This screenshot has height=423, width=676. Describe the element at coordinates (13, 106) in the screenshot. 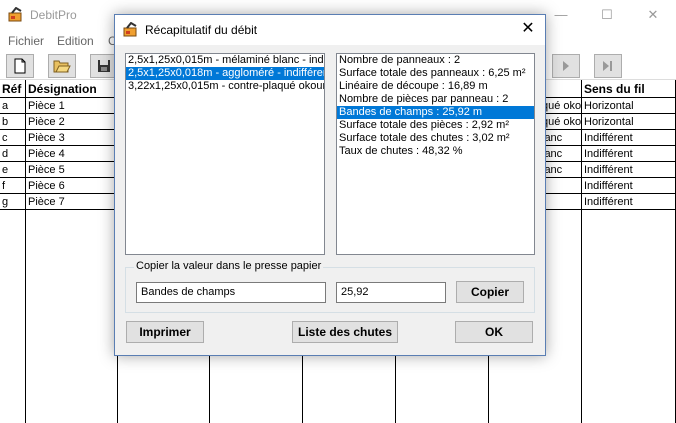

I see `cell-ref: a` at that location.